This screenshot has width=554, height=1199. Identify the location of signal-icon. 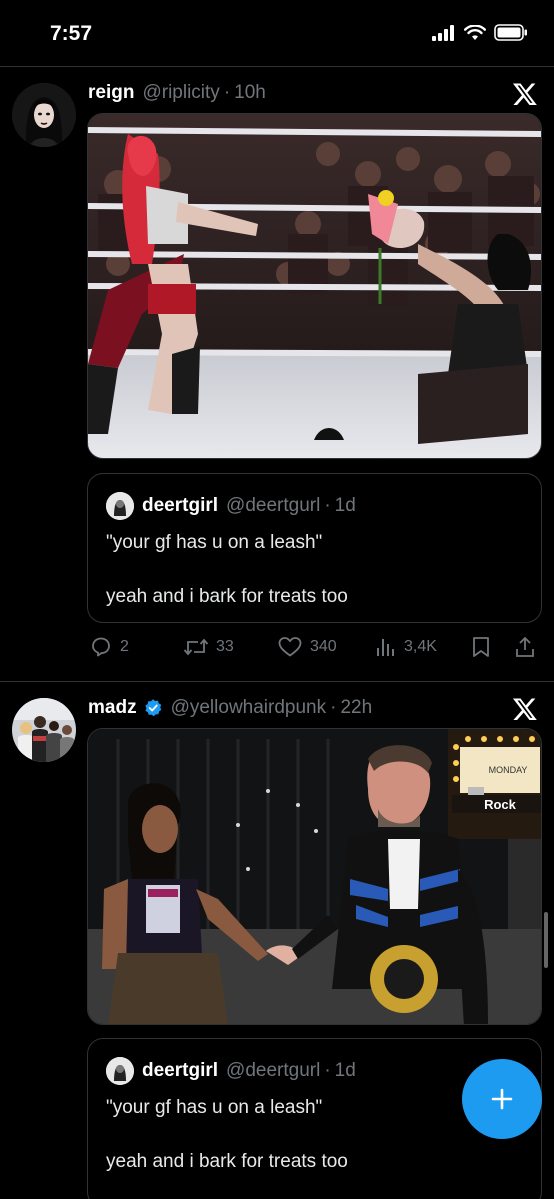
(443, 32).